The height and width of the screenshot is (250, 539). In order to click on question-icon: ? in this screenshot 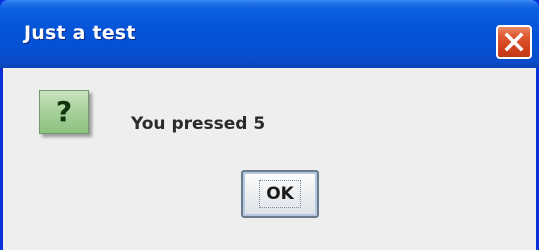, I will do `click(64, 112)`.